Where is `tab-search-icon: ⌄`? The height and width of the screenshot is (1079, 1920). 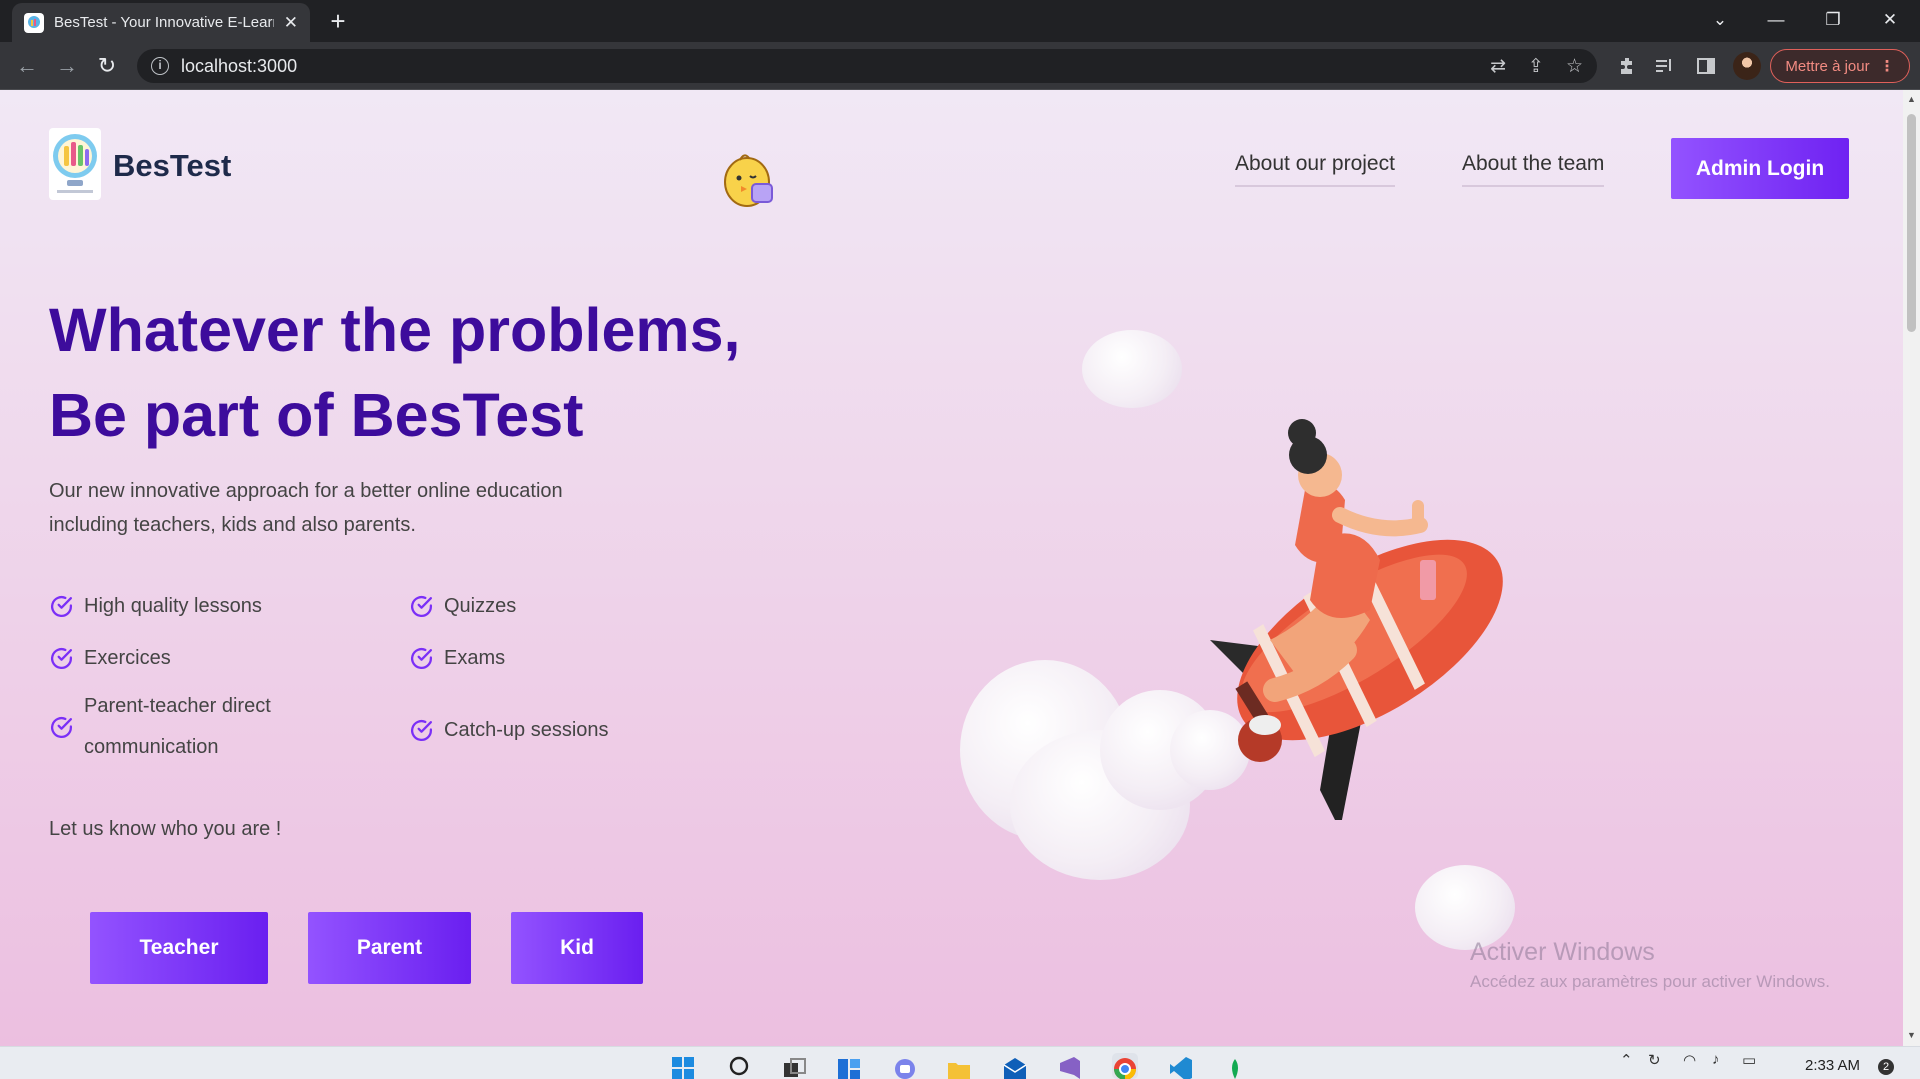
tab-search-icon: ⌄ is located at coordinates (1720, 20).